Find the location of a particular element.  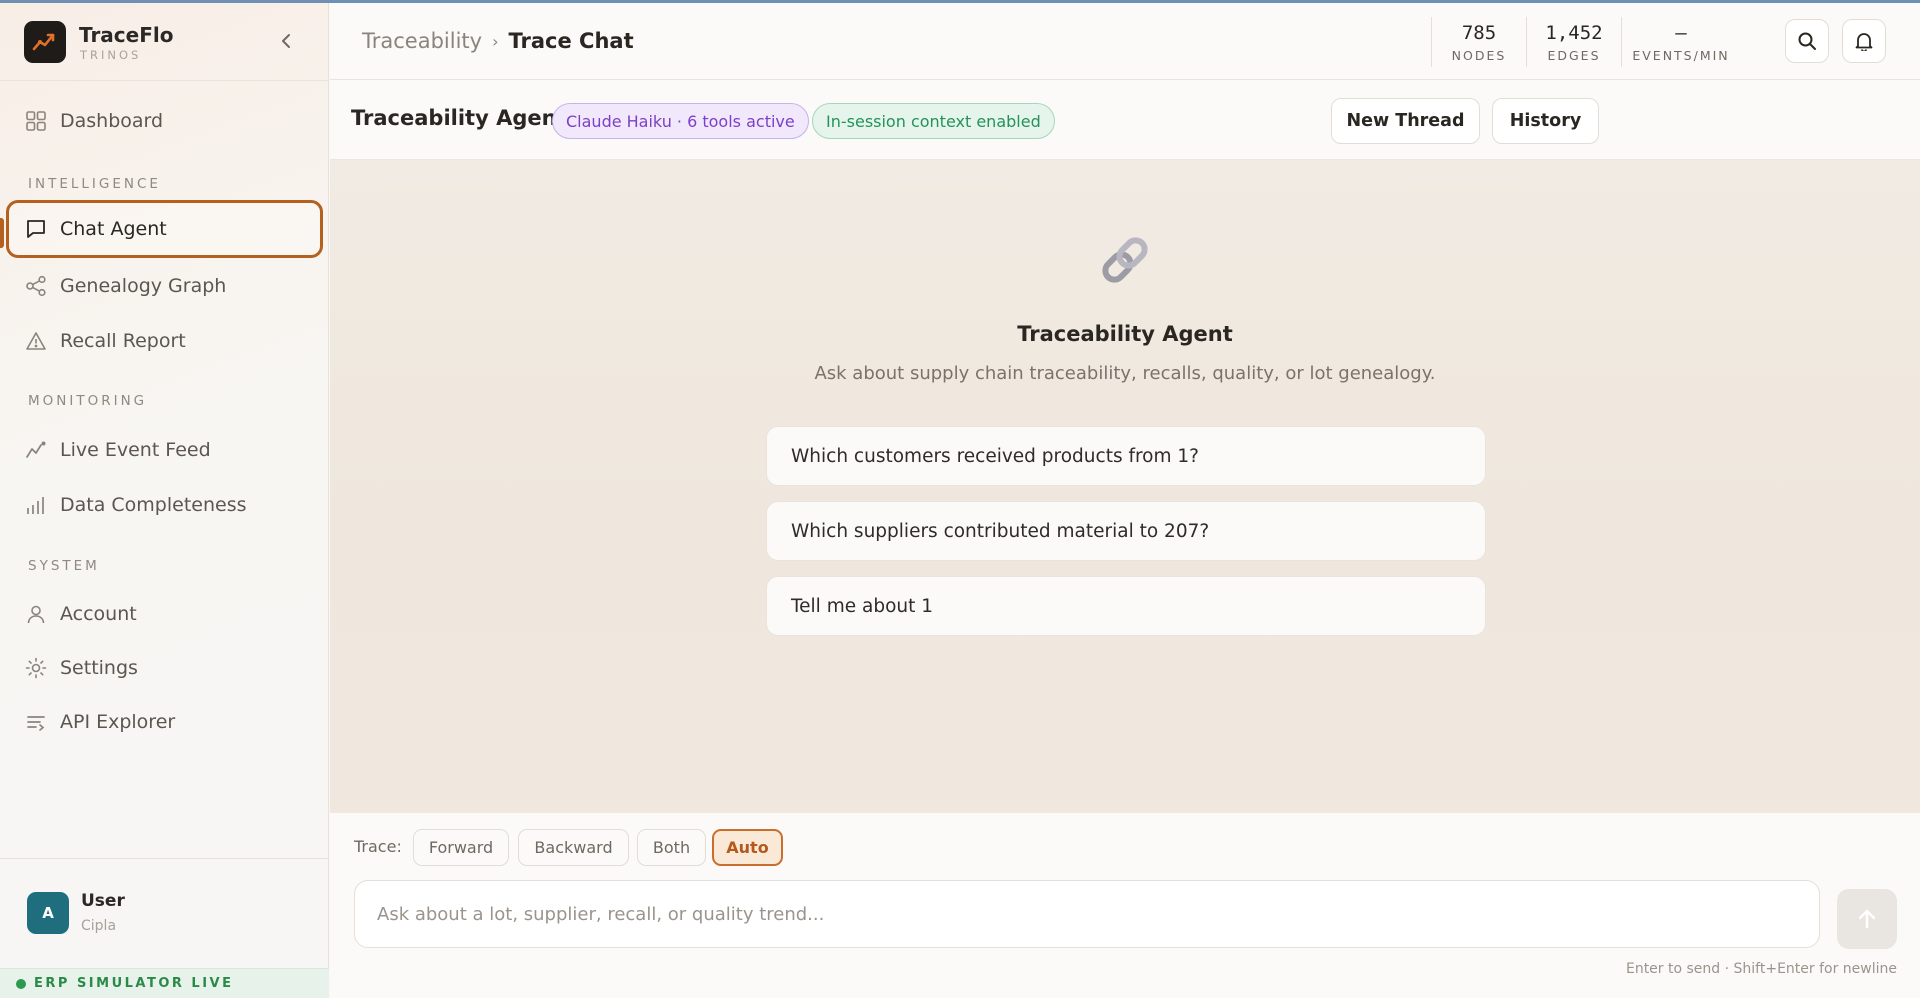

collapse-sidebar-button is located at coordinates (286, 41).